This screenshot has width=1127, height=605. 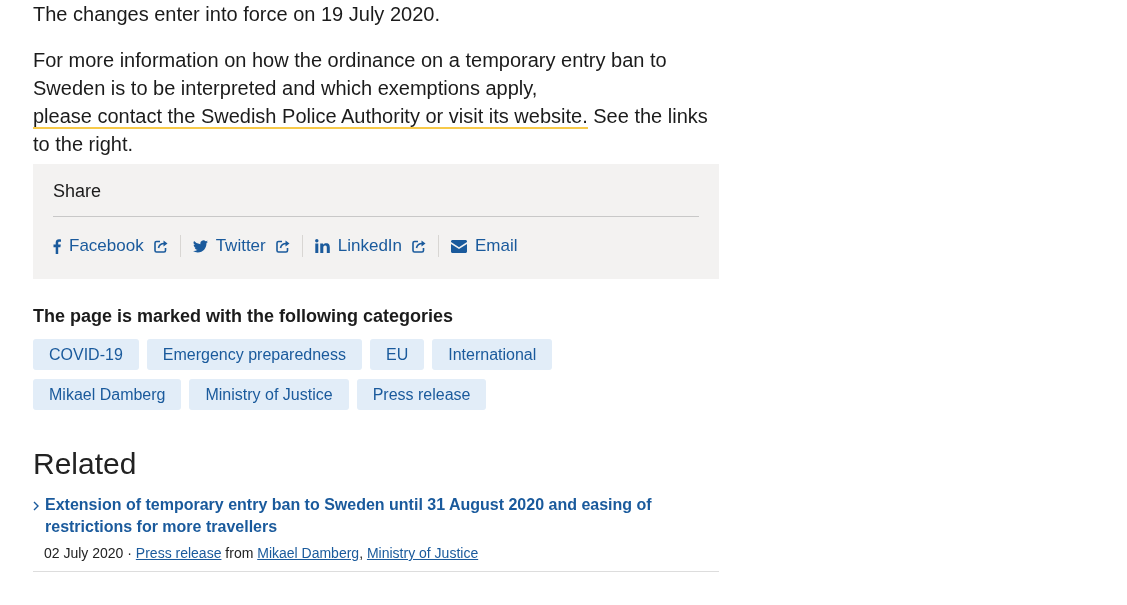 I want to click on category-tag: Mikael Damberg, so click(x=107, y=394).